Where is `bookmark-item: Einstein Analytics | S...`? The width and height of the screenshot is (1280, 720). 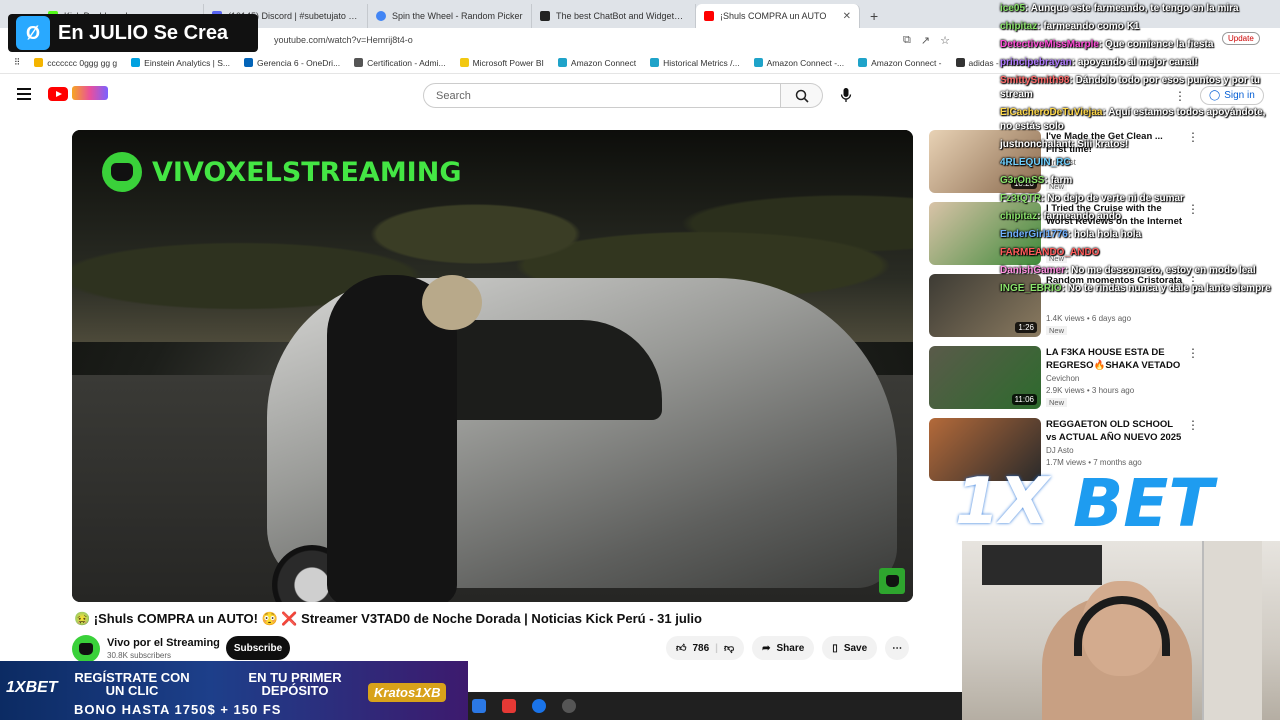
bookmark-item: Einstein Analytics | S... is located at coordinates (180, 63).